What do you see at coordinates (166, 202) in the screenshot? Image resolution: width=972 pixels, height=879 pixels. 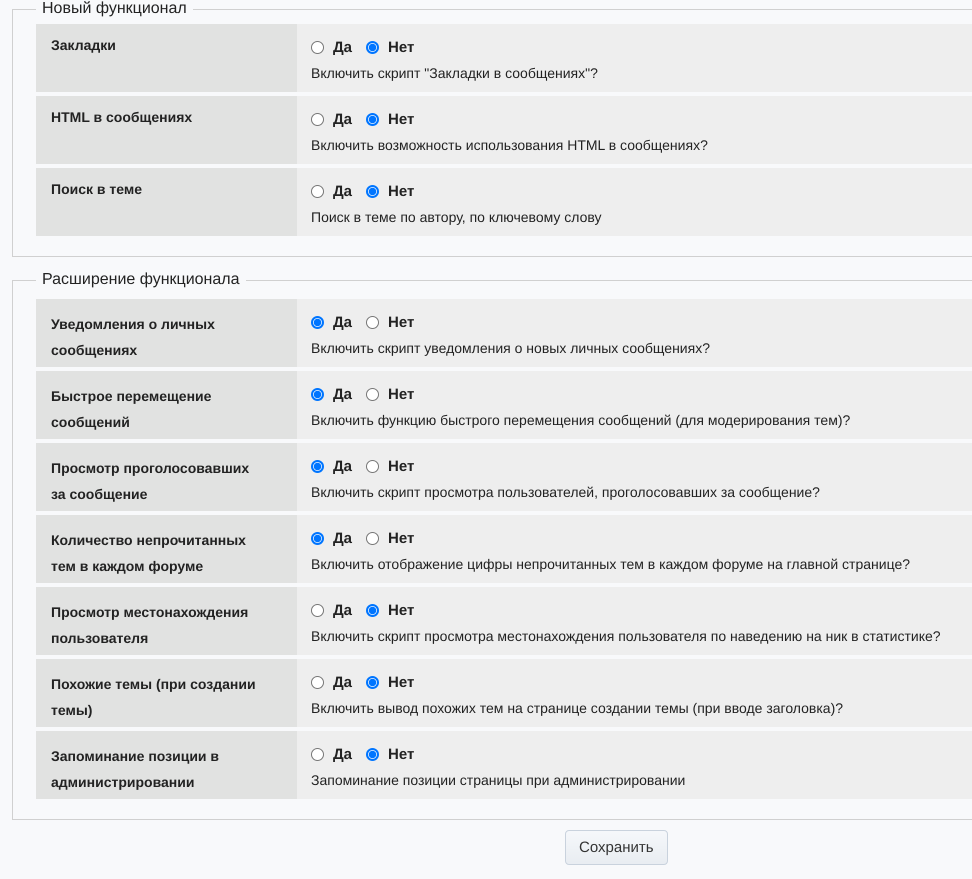 I see `setting-label: Поиск в теме` at bounding box center [166, 202].